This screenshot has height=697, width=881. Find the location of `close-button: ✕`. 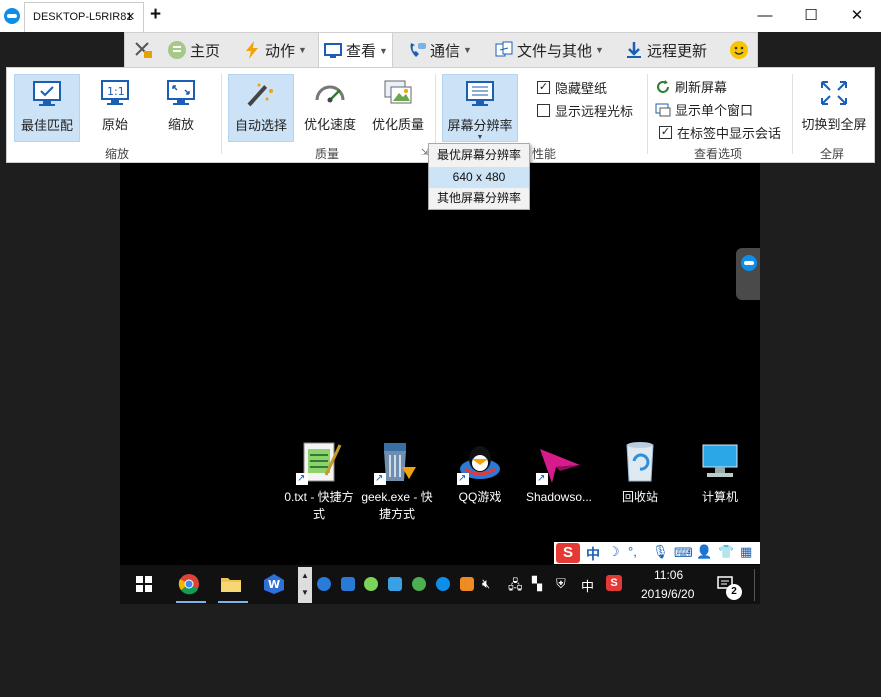

close-button: ✕ is located at coordinates (857, 16).